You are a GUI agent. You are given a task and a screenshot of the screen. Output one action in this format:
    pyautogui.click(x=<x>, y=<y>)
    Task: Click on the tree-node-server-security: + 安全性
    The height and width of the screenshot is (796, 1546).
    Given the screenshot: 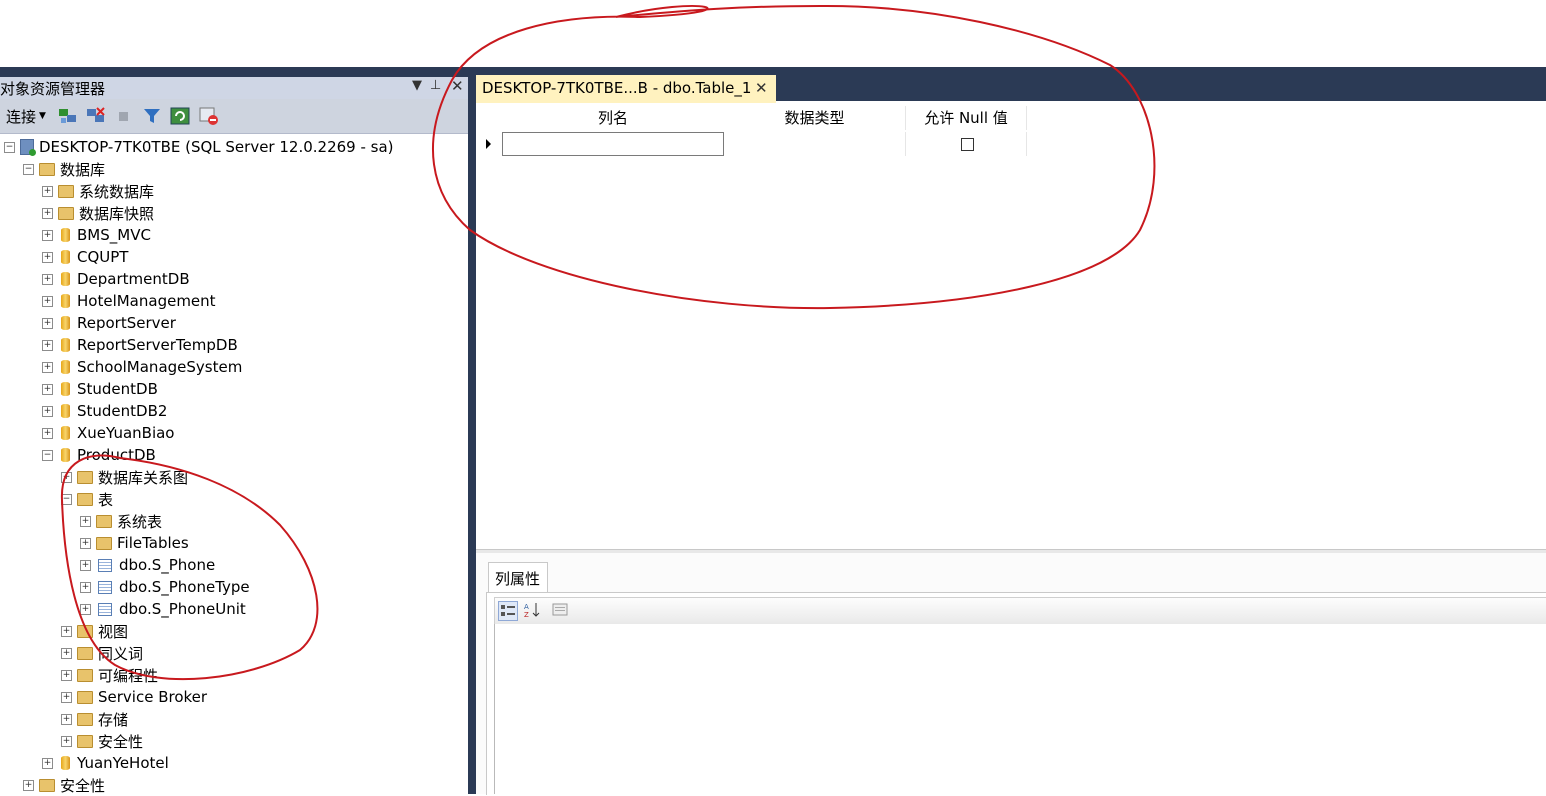 What is the action you would take?
    pyautogui.click(x=64, y=785)
    